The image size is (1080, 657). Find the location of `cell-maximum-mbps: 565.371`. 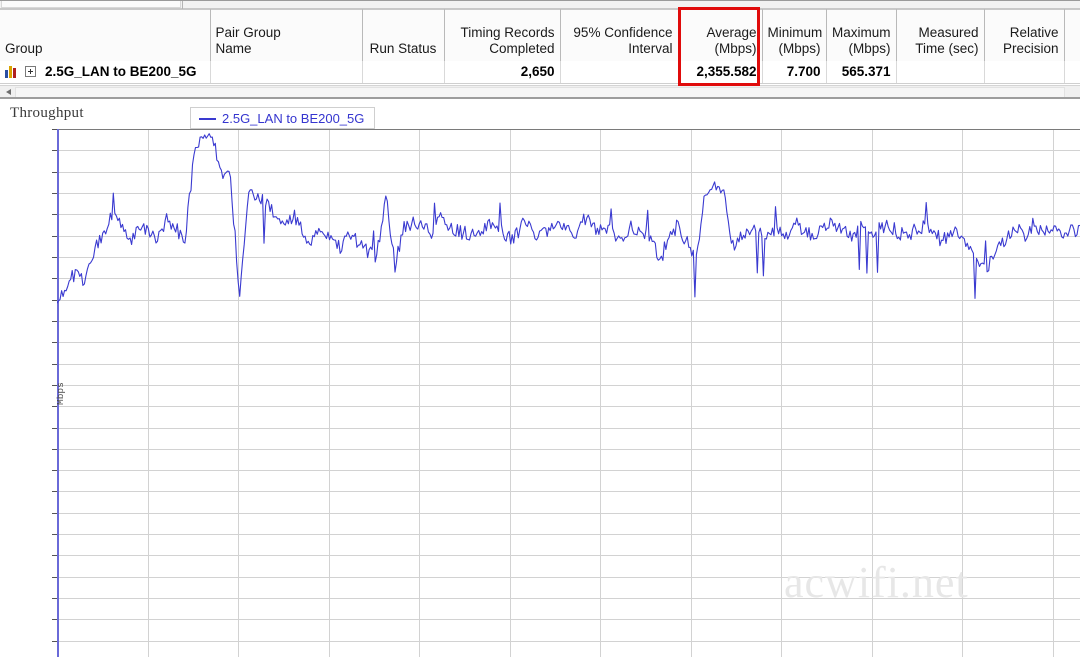

cell-maximum-mbps: 565.371 is located at coordinates (861, 72).